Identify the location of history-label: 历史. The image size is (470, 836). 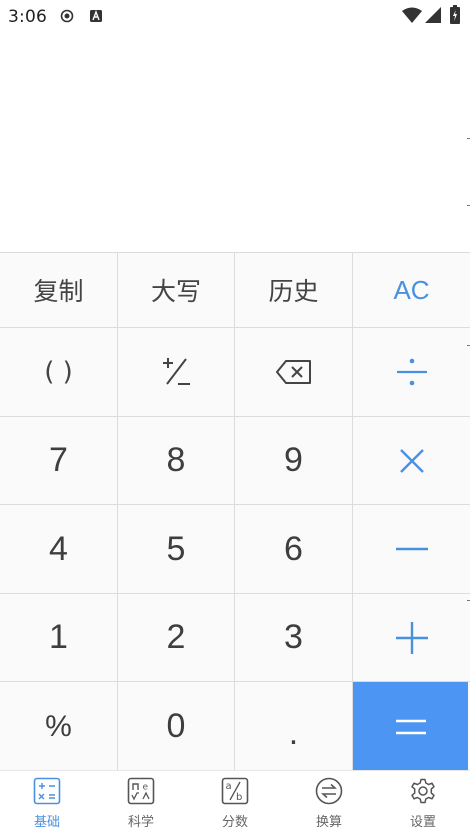
(293, 291).